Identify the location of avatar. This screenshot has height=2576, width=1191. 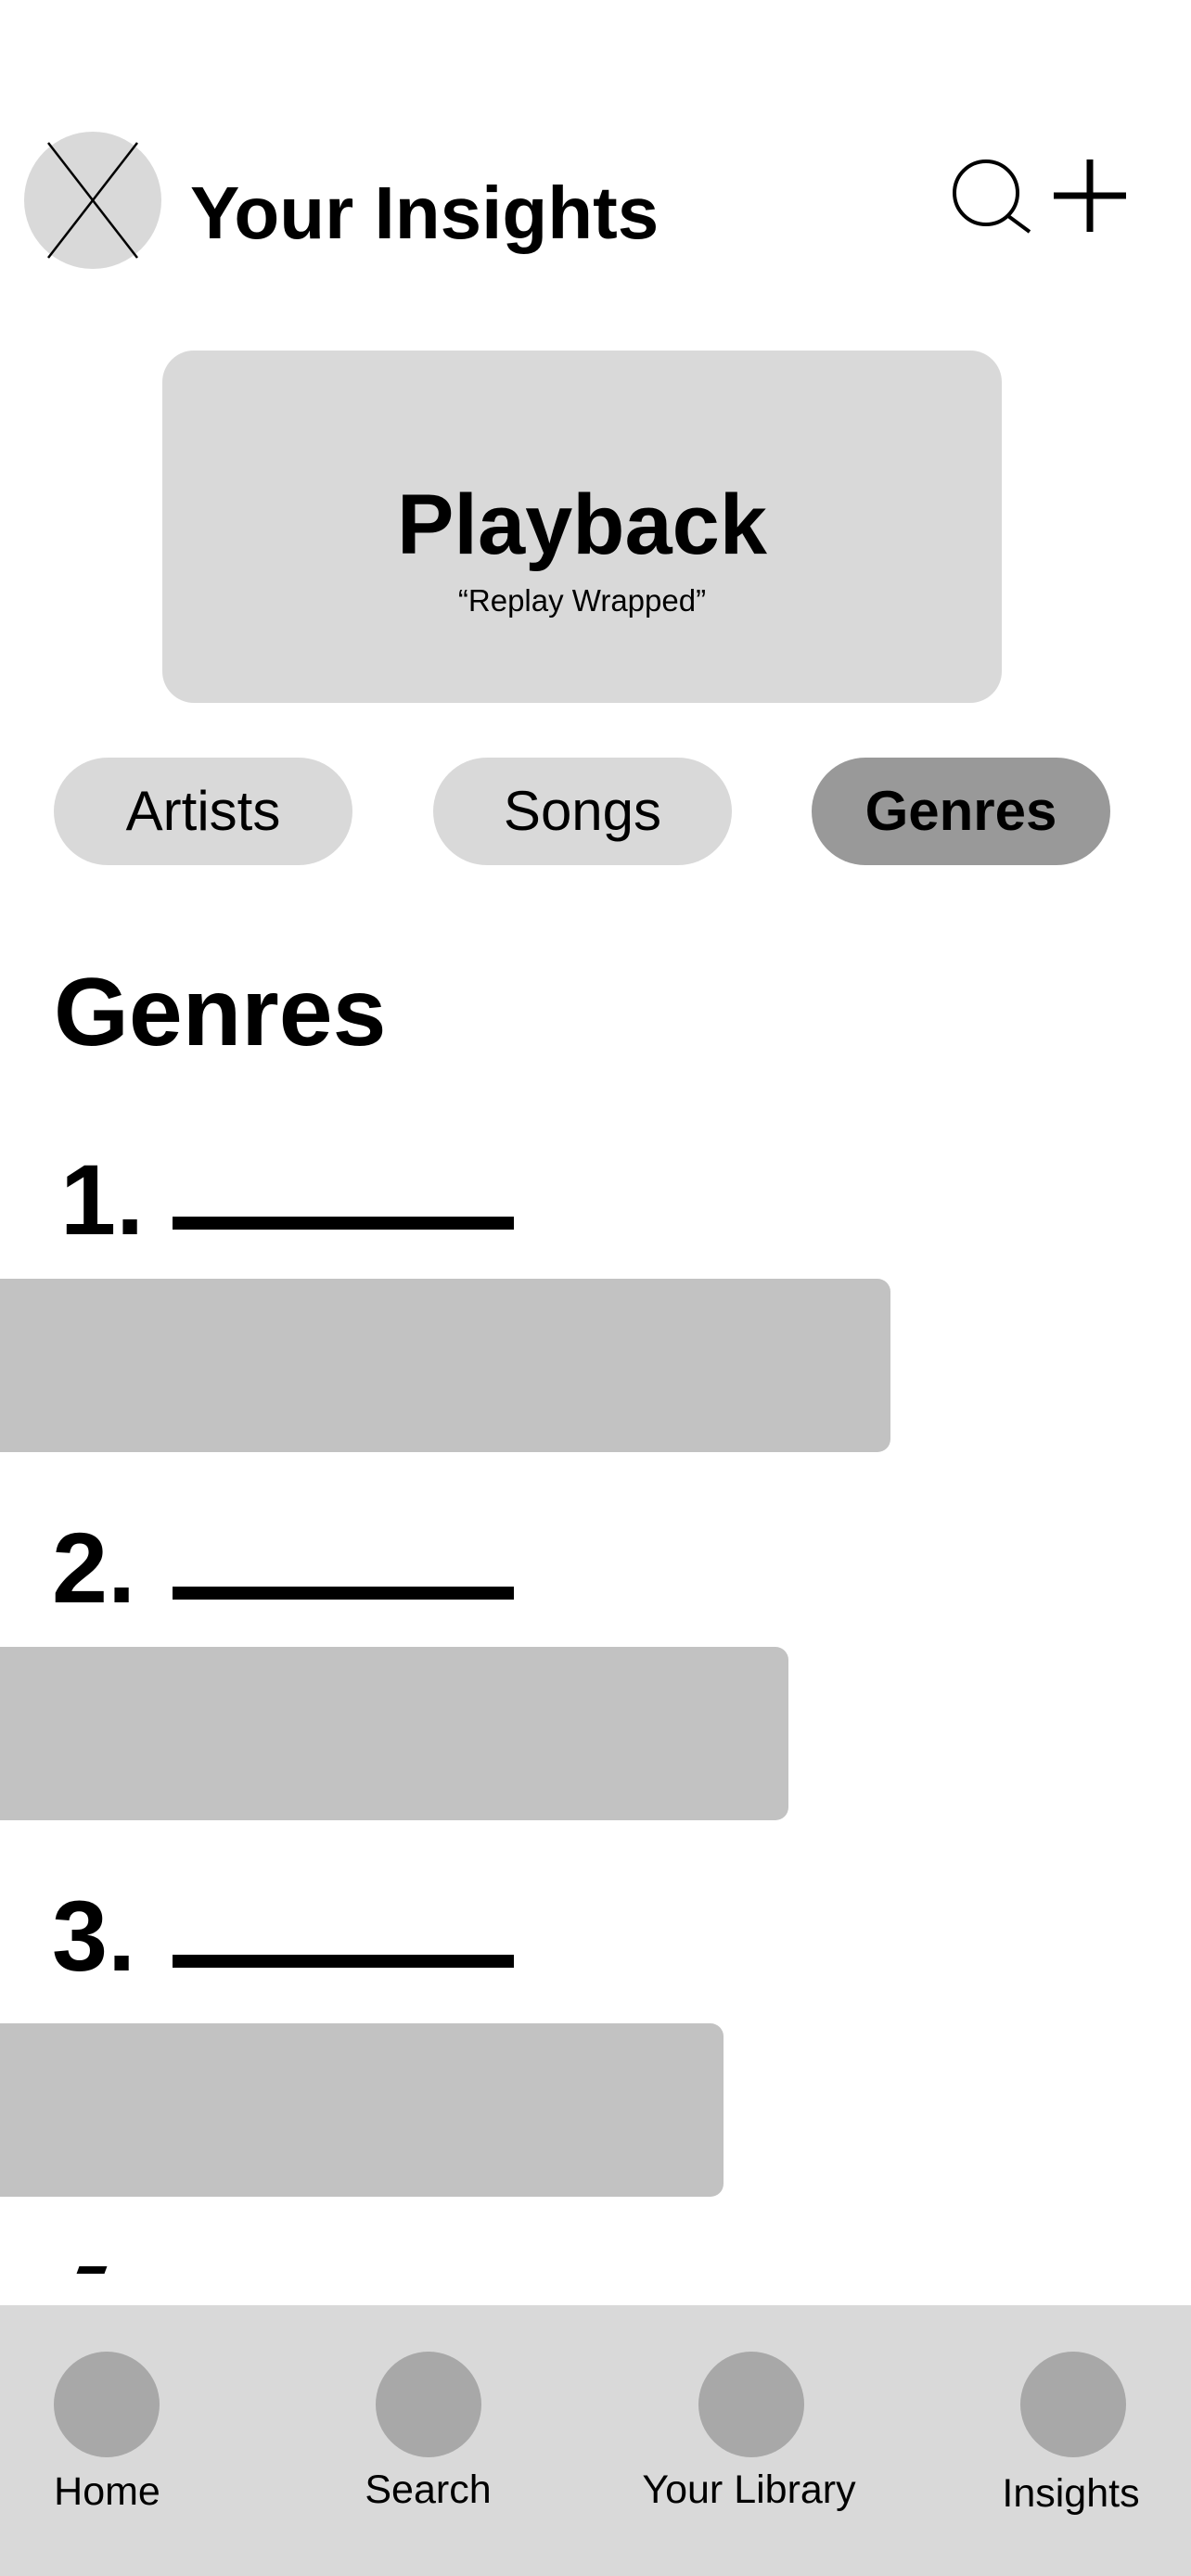
(92, 201).